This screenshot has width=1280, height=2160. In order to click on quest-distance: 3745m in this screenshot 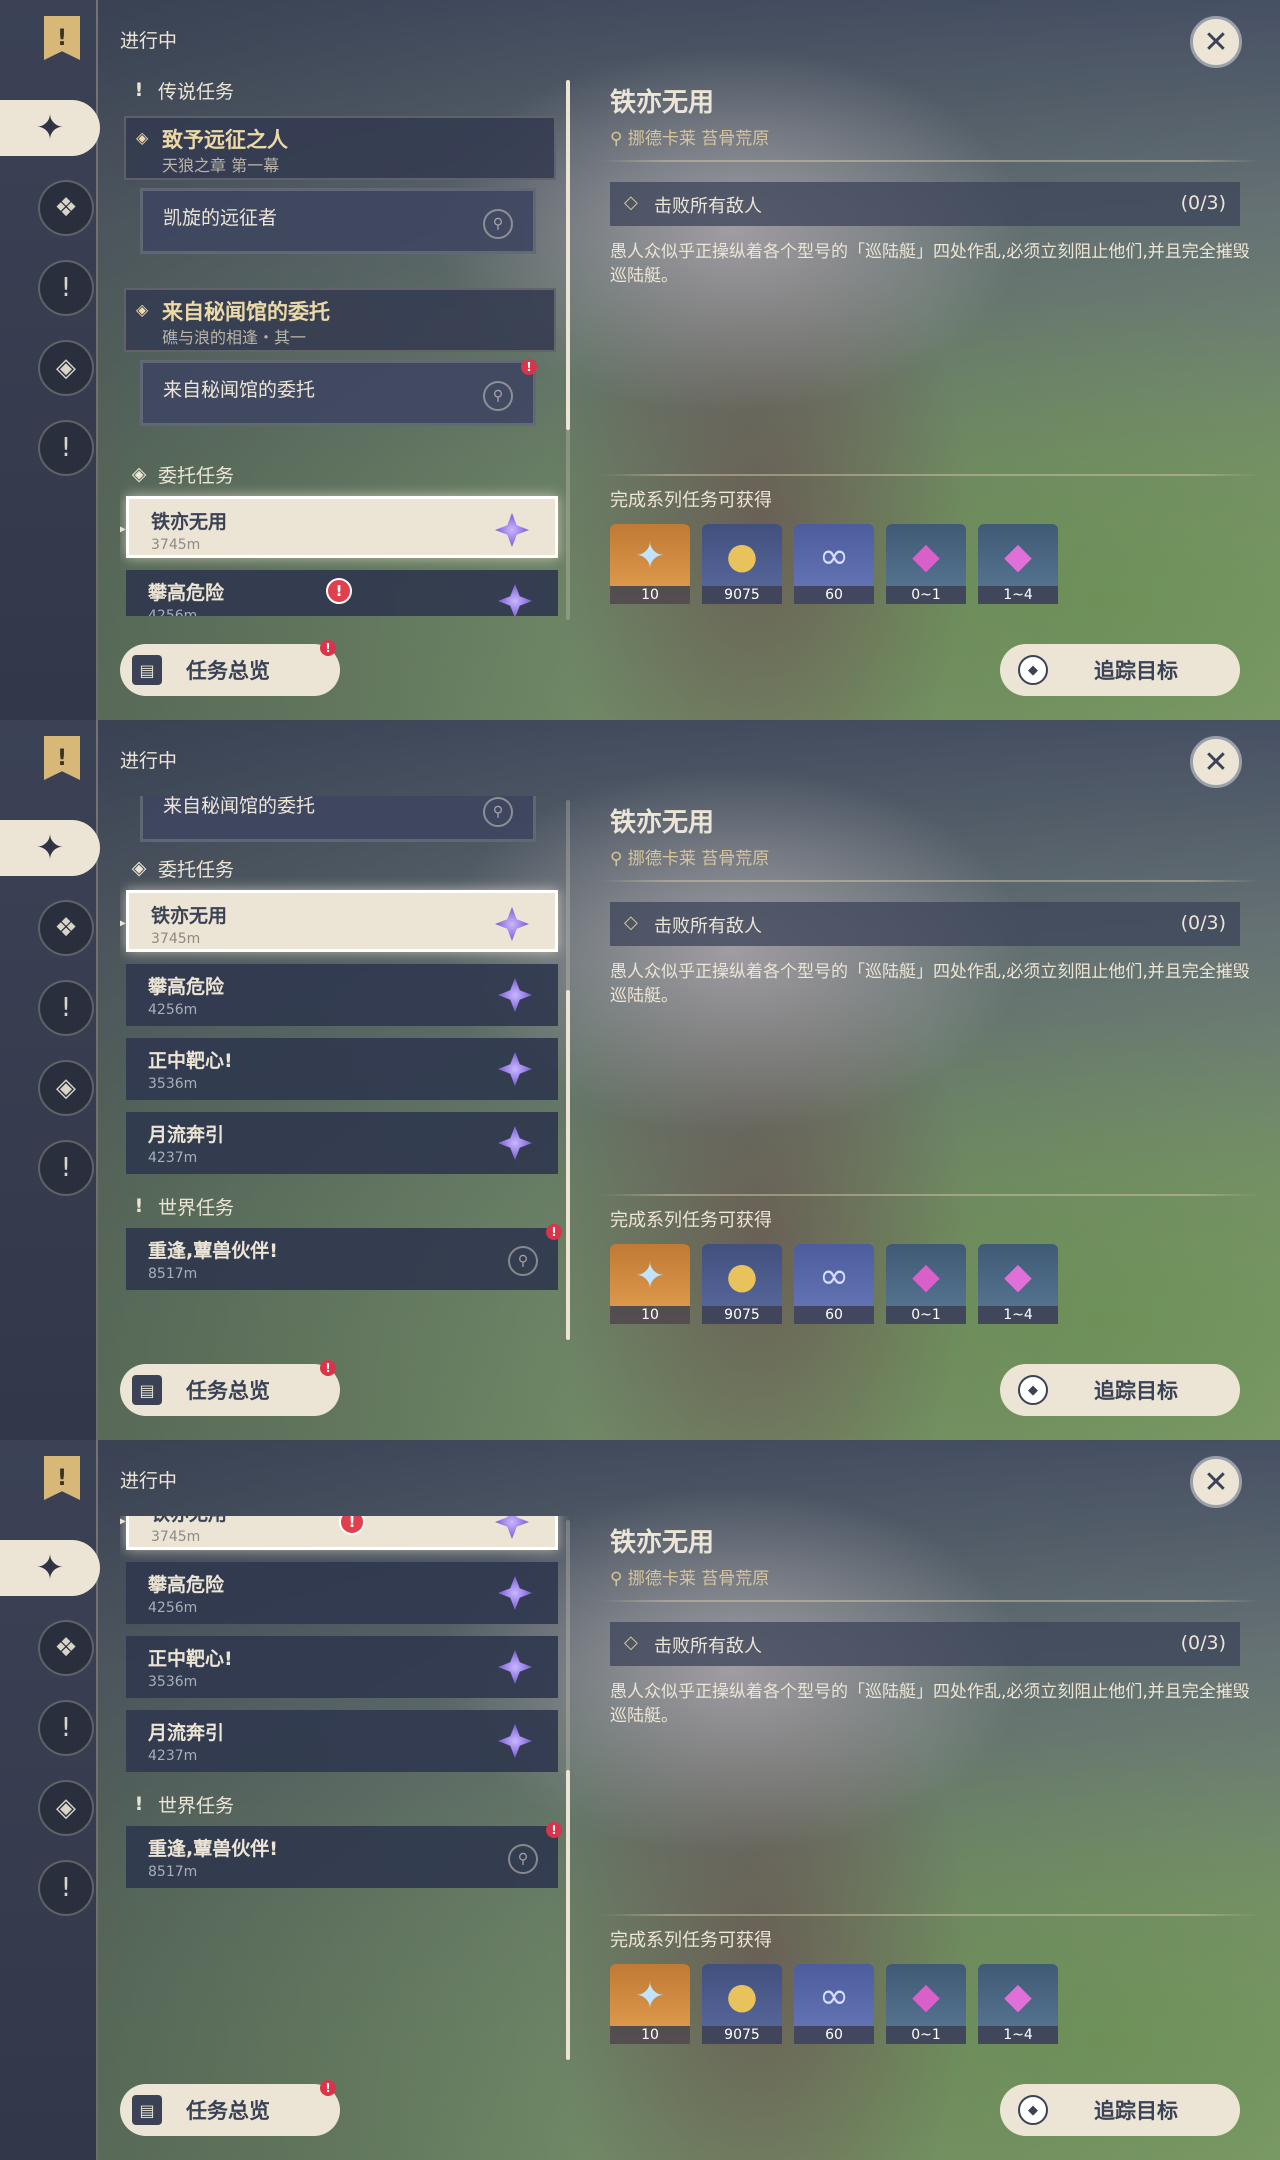, I will do `click(176, 545)`.